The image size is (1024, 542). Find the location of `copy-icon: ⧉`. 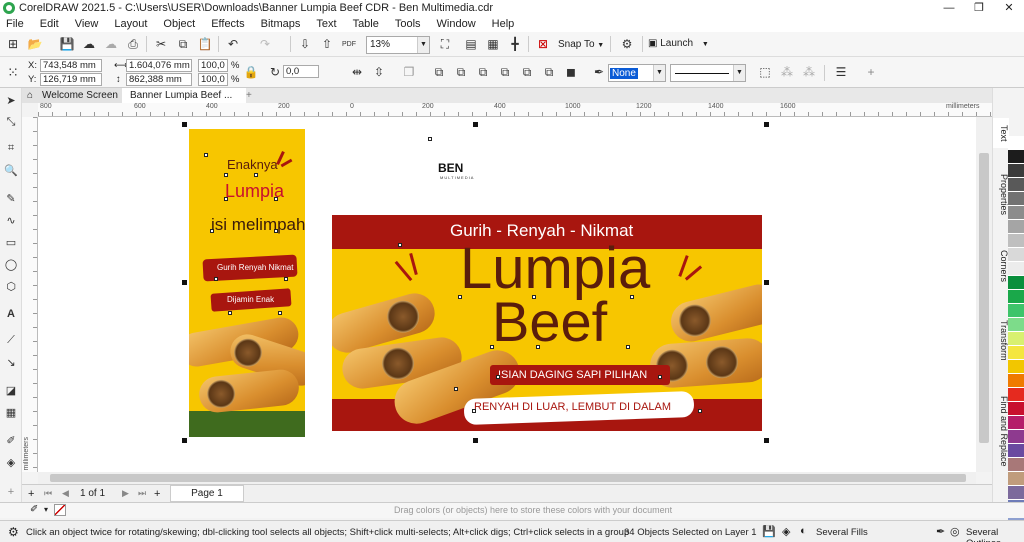

copy-icon: ⧉ is located at coordinates (183, 44).